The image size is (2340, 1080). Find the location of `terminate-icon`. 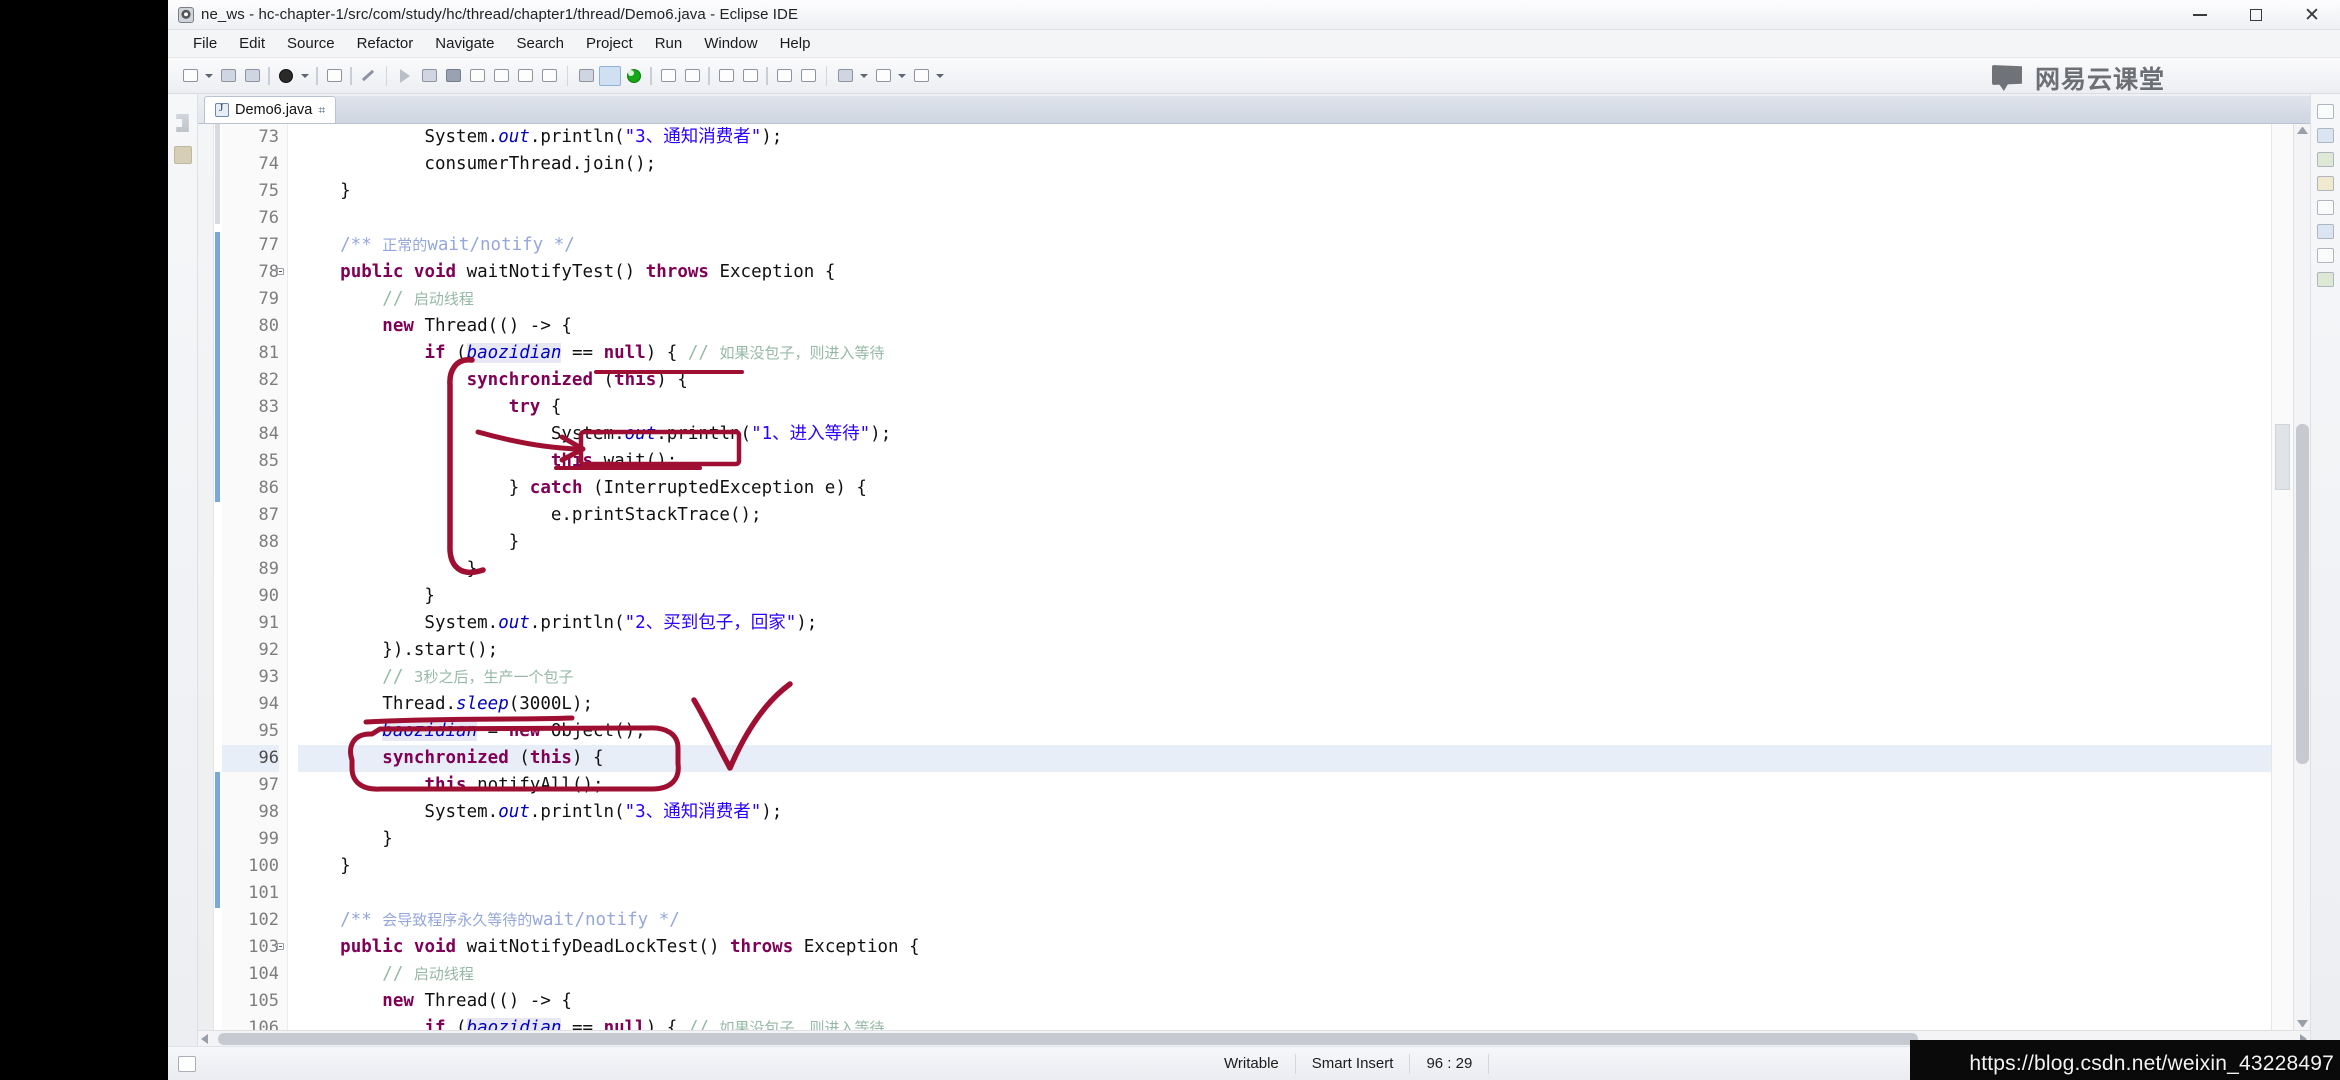

terminate-icon is located at coordinates (453, 76).